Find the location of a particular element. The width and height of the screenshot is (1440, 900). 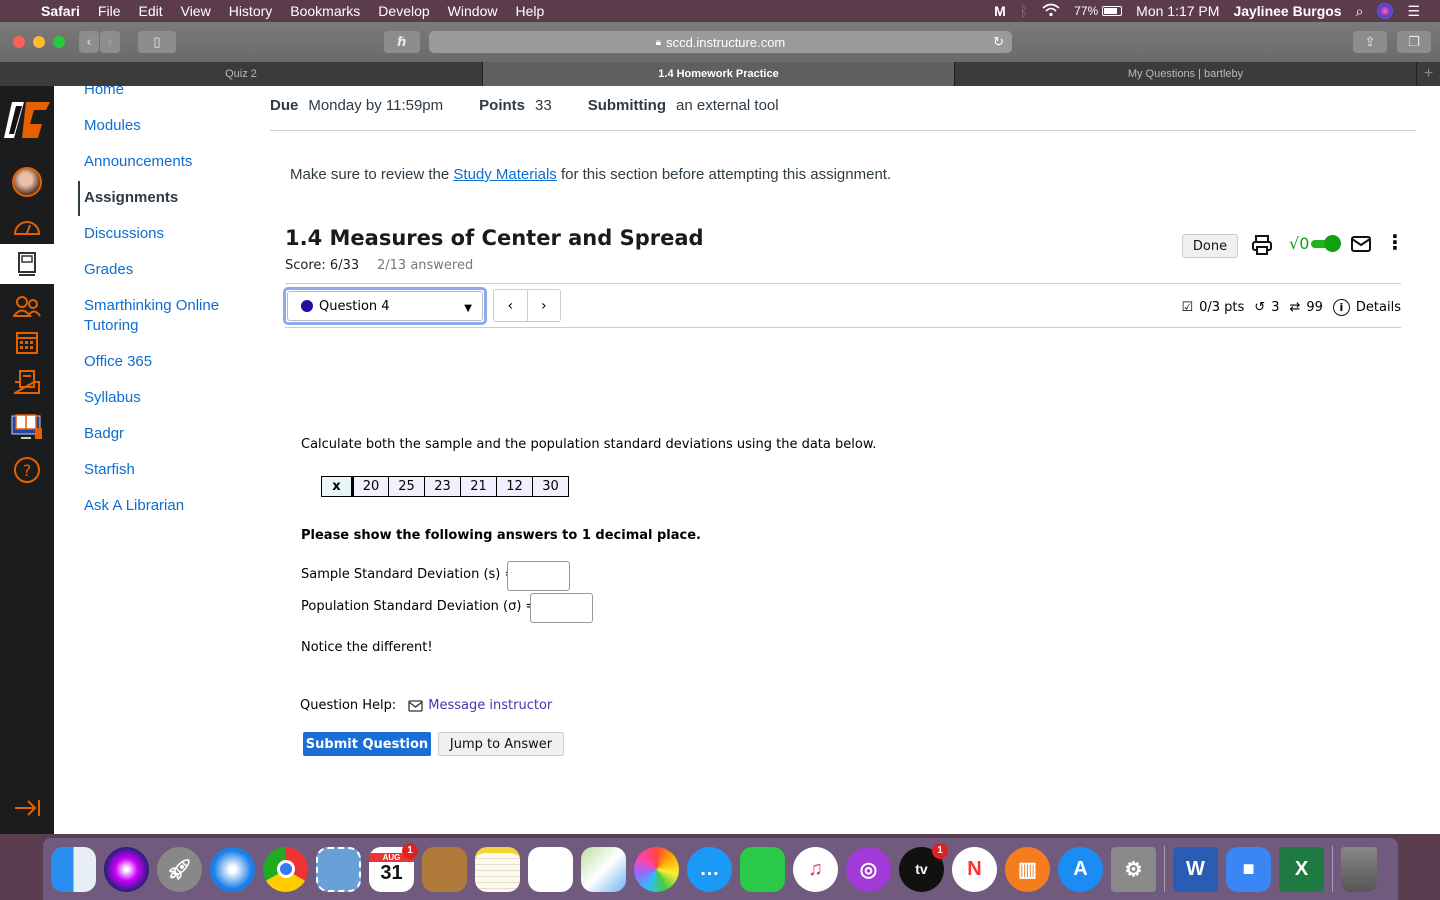

jump-to-answer-button: Jump to Answer is located at coordinates (501, 744).